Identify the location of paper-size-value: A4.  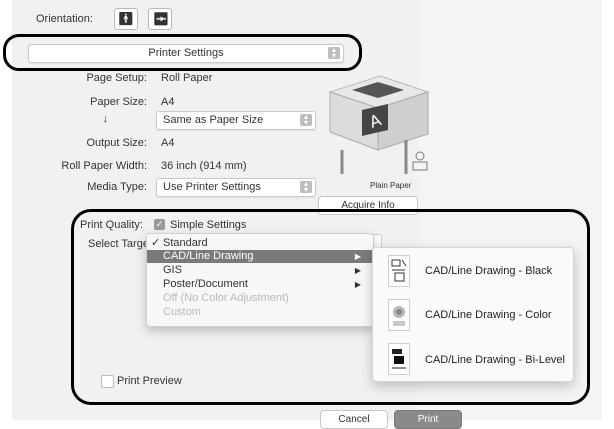
(168, 102).